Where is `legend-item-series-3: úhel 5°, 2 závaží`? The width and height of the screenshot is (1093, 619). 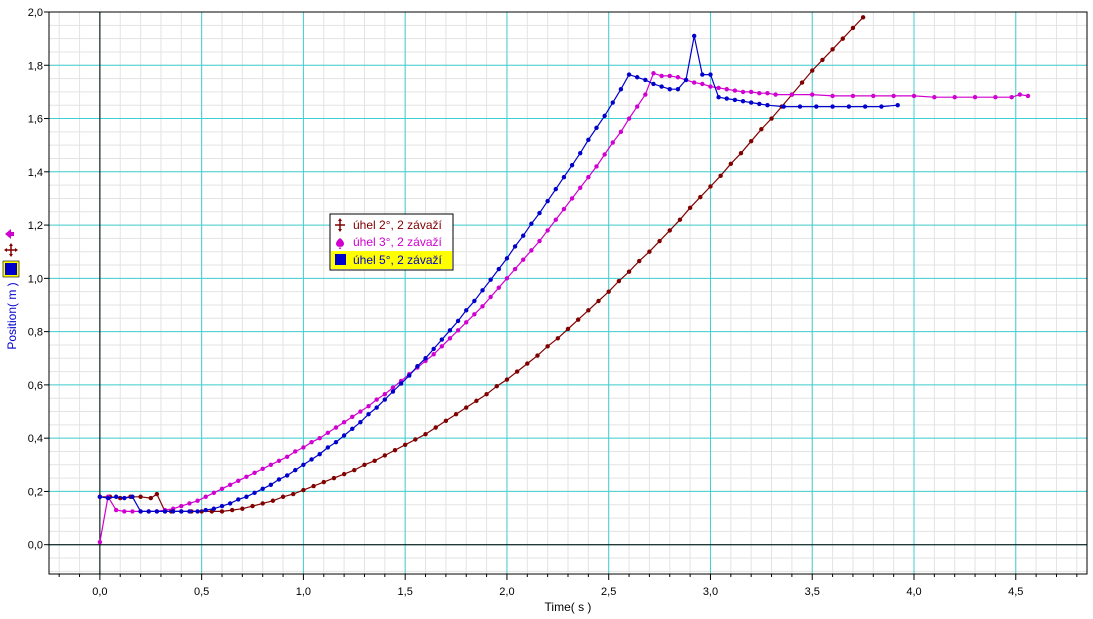 legend-item-series-3: úhel 5°, 2 závaží is located at coordinates (391, 260).